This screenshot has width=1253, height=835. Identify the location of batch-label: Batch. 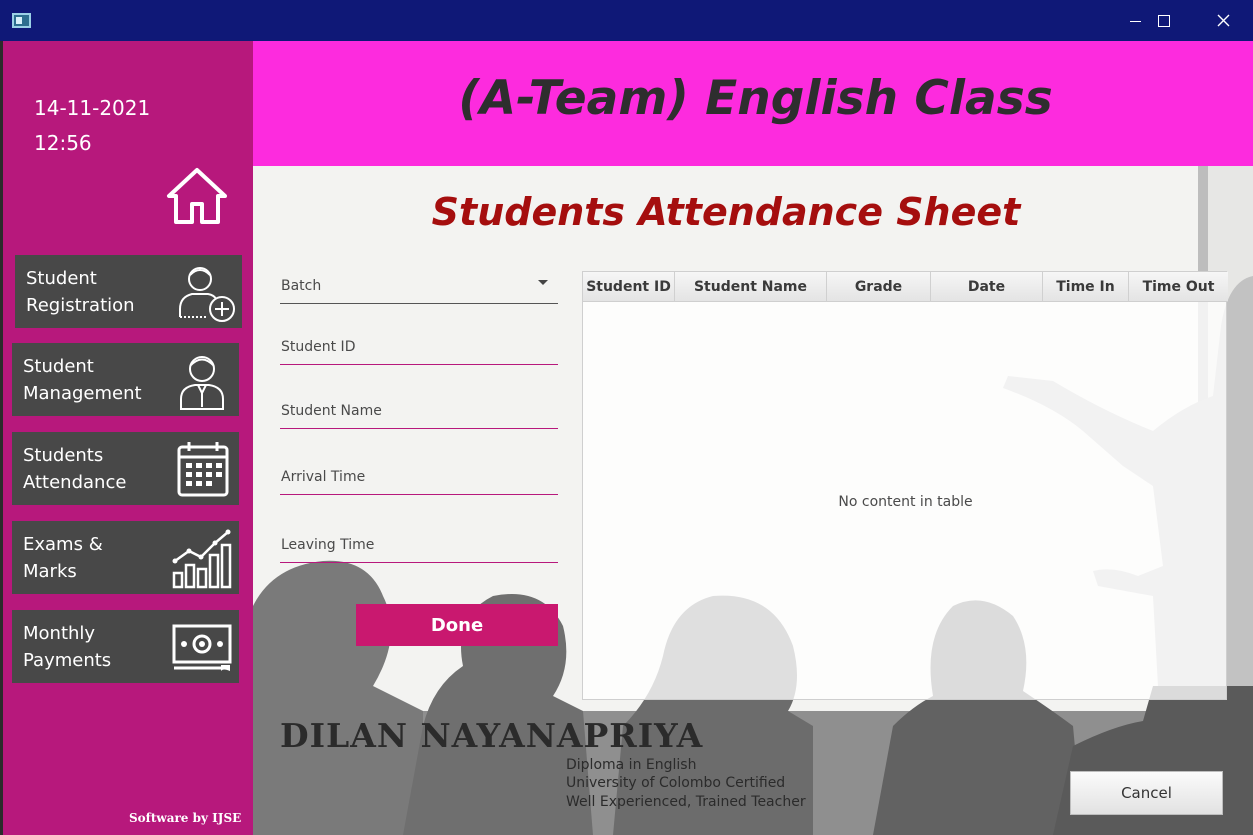
(301, 286).